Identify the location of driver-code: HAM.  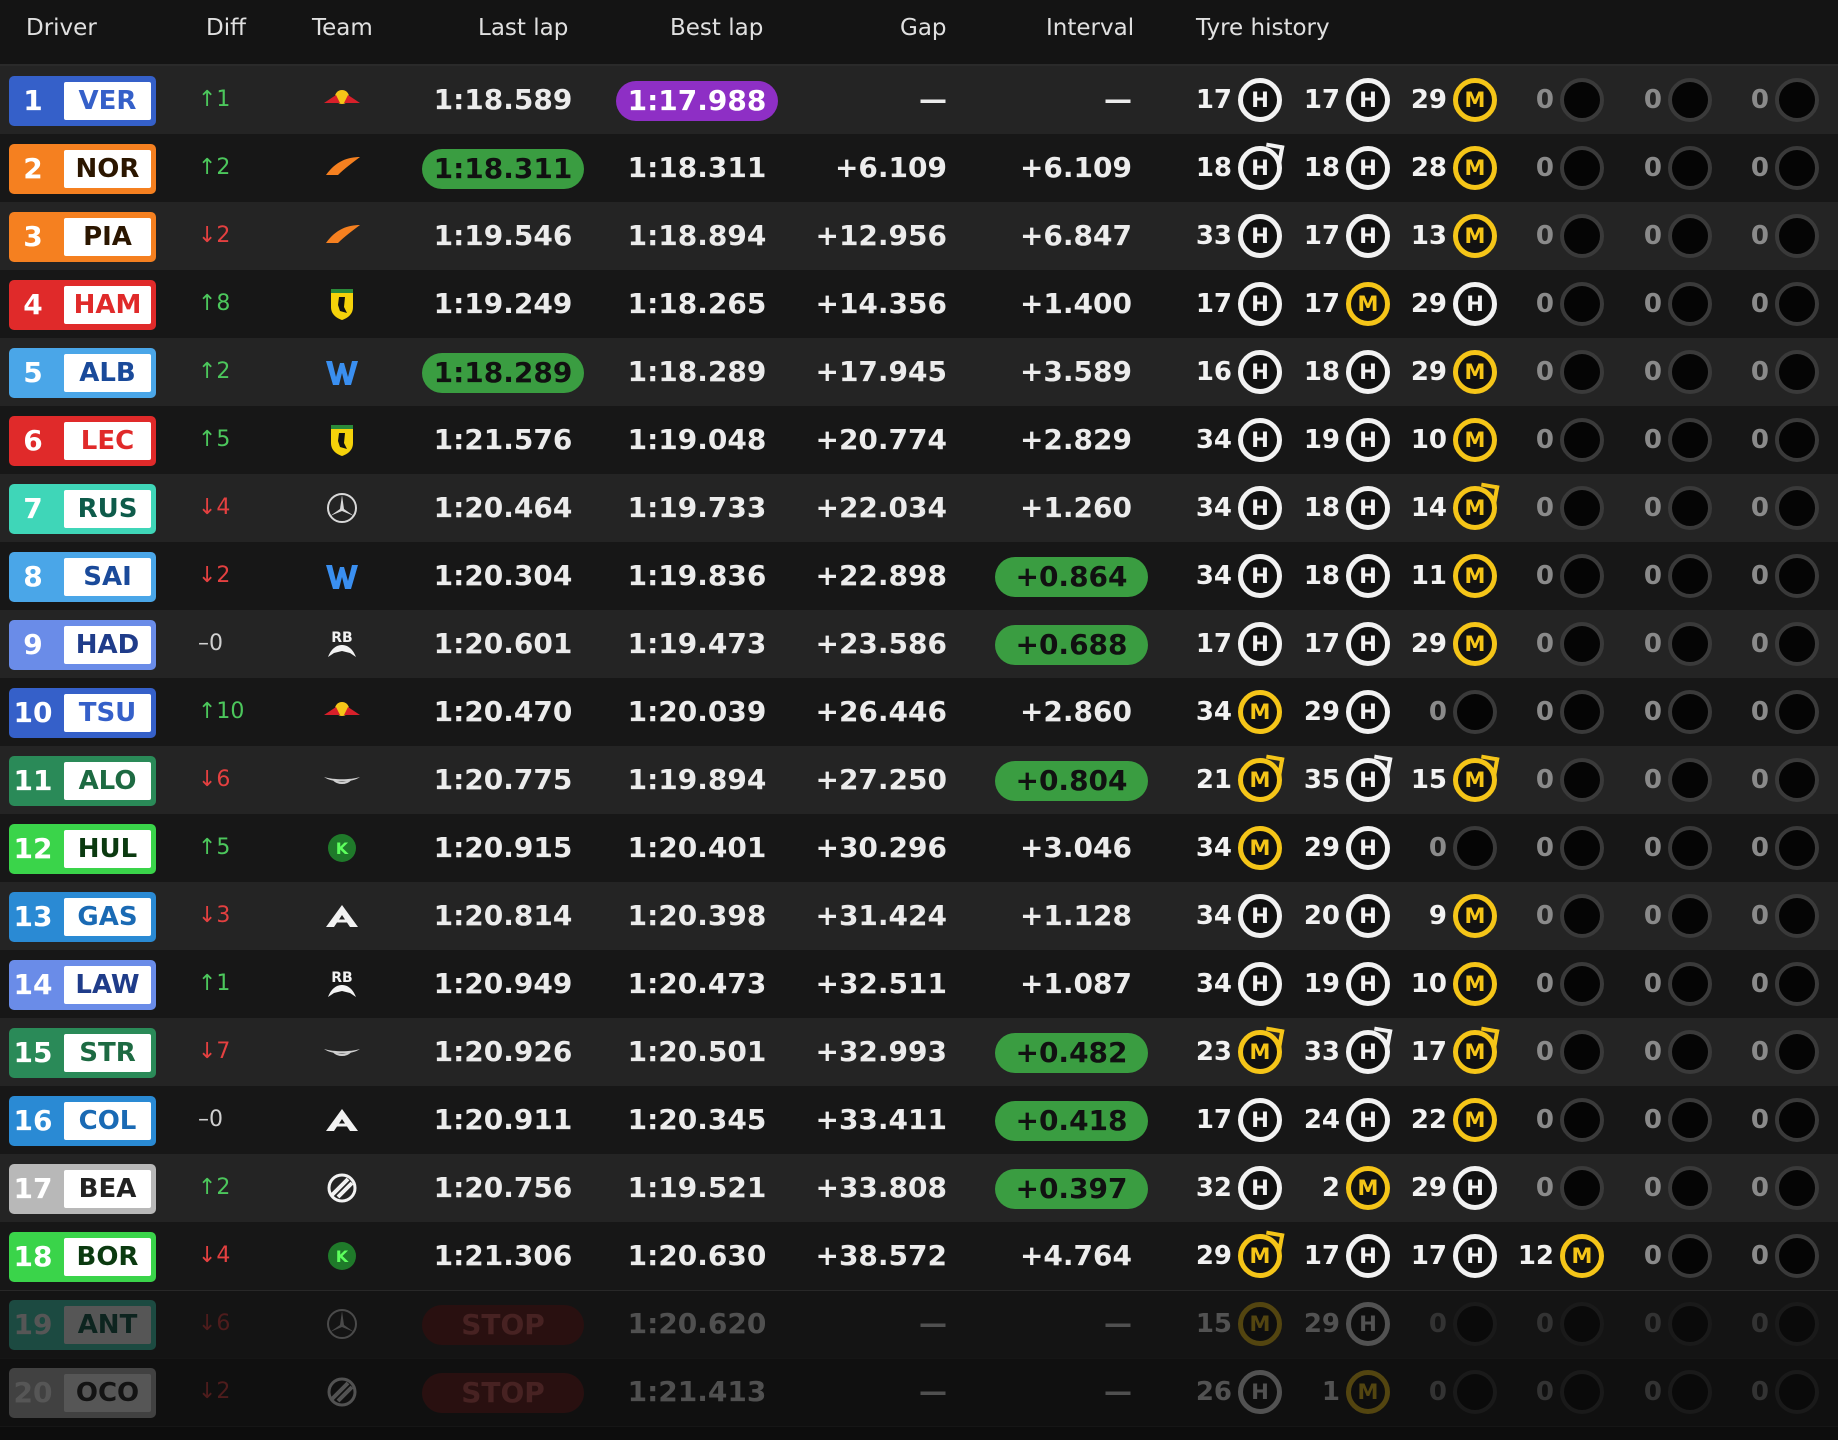
(107, 305).